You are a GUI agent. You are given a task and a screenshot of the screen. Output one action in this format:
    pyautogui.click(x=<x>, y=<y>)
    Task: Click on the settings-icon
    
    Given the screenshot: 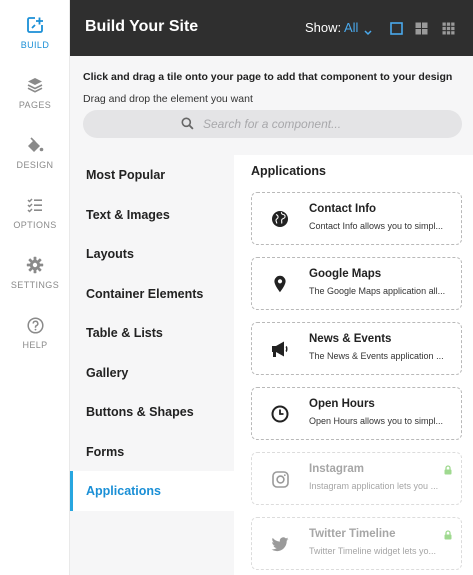 What is the action you would take?
    pyautogui.click(x=35, y=265)
    